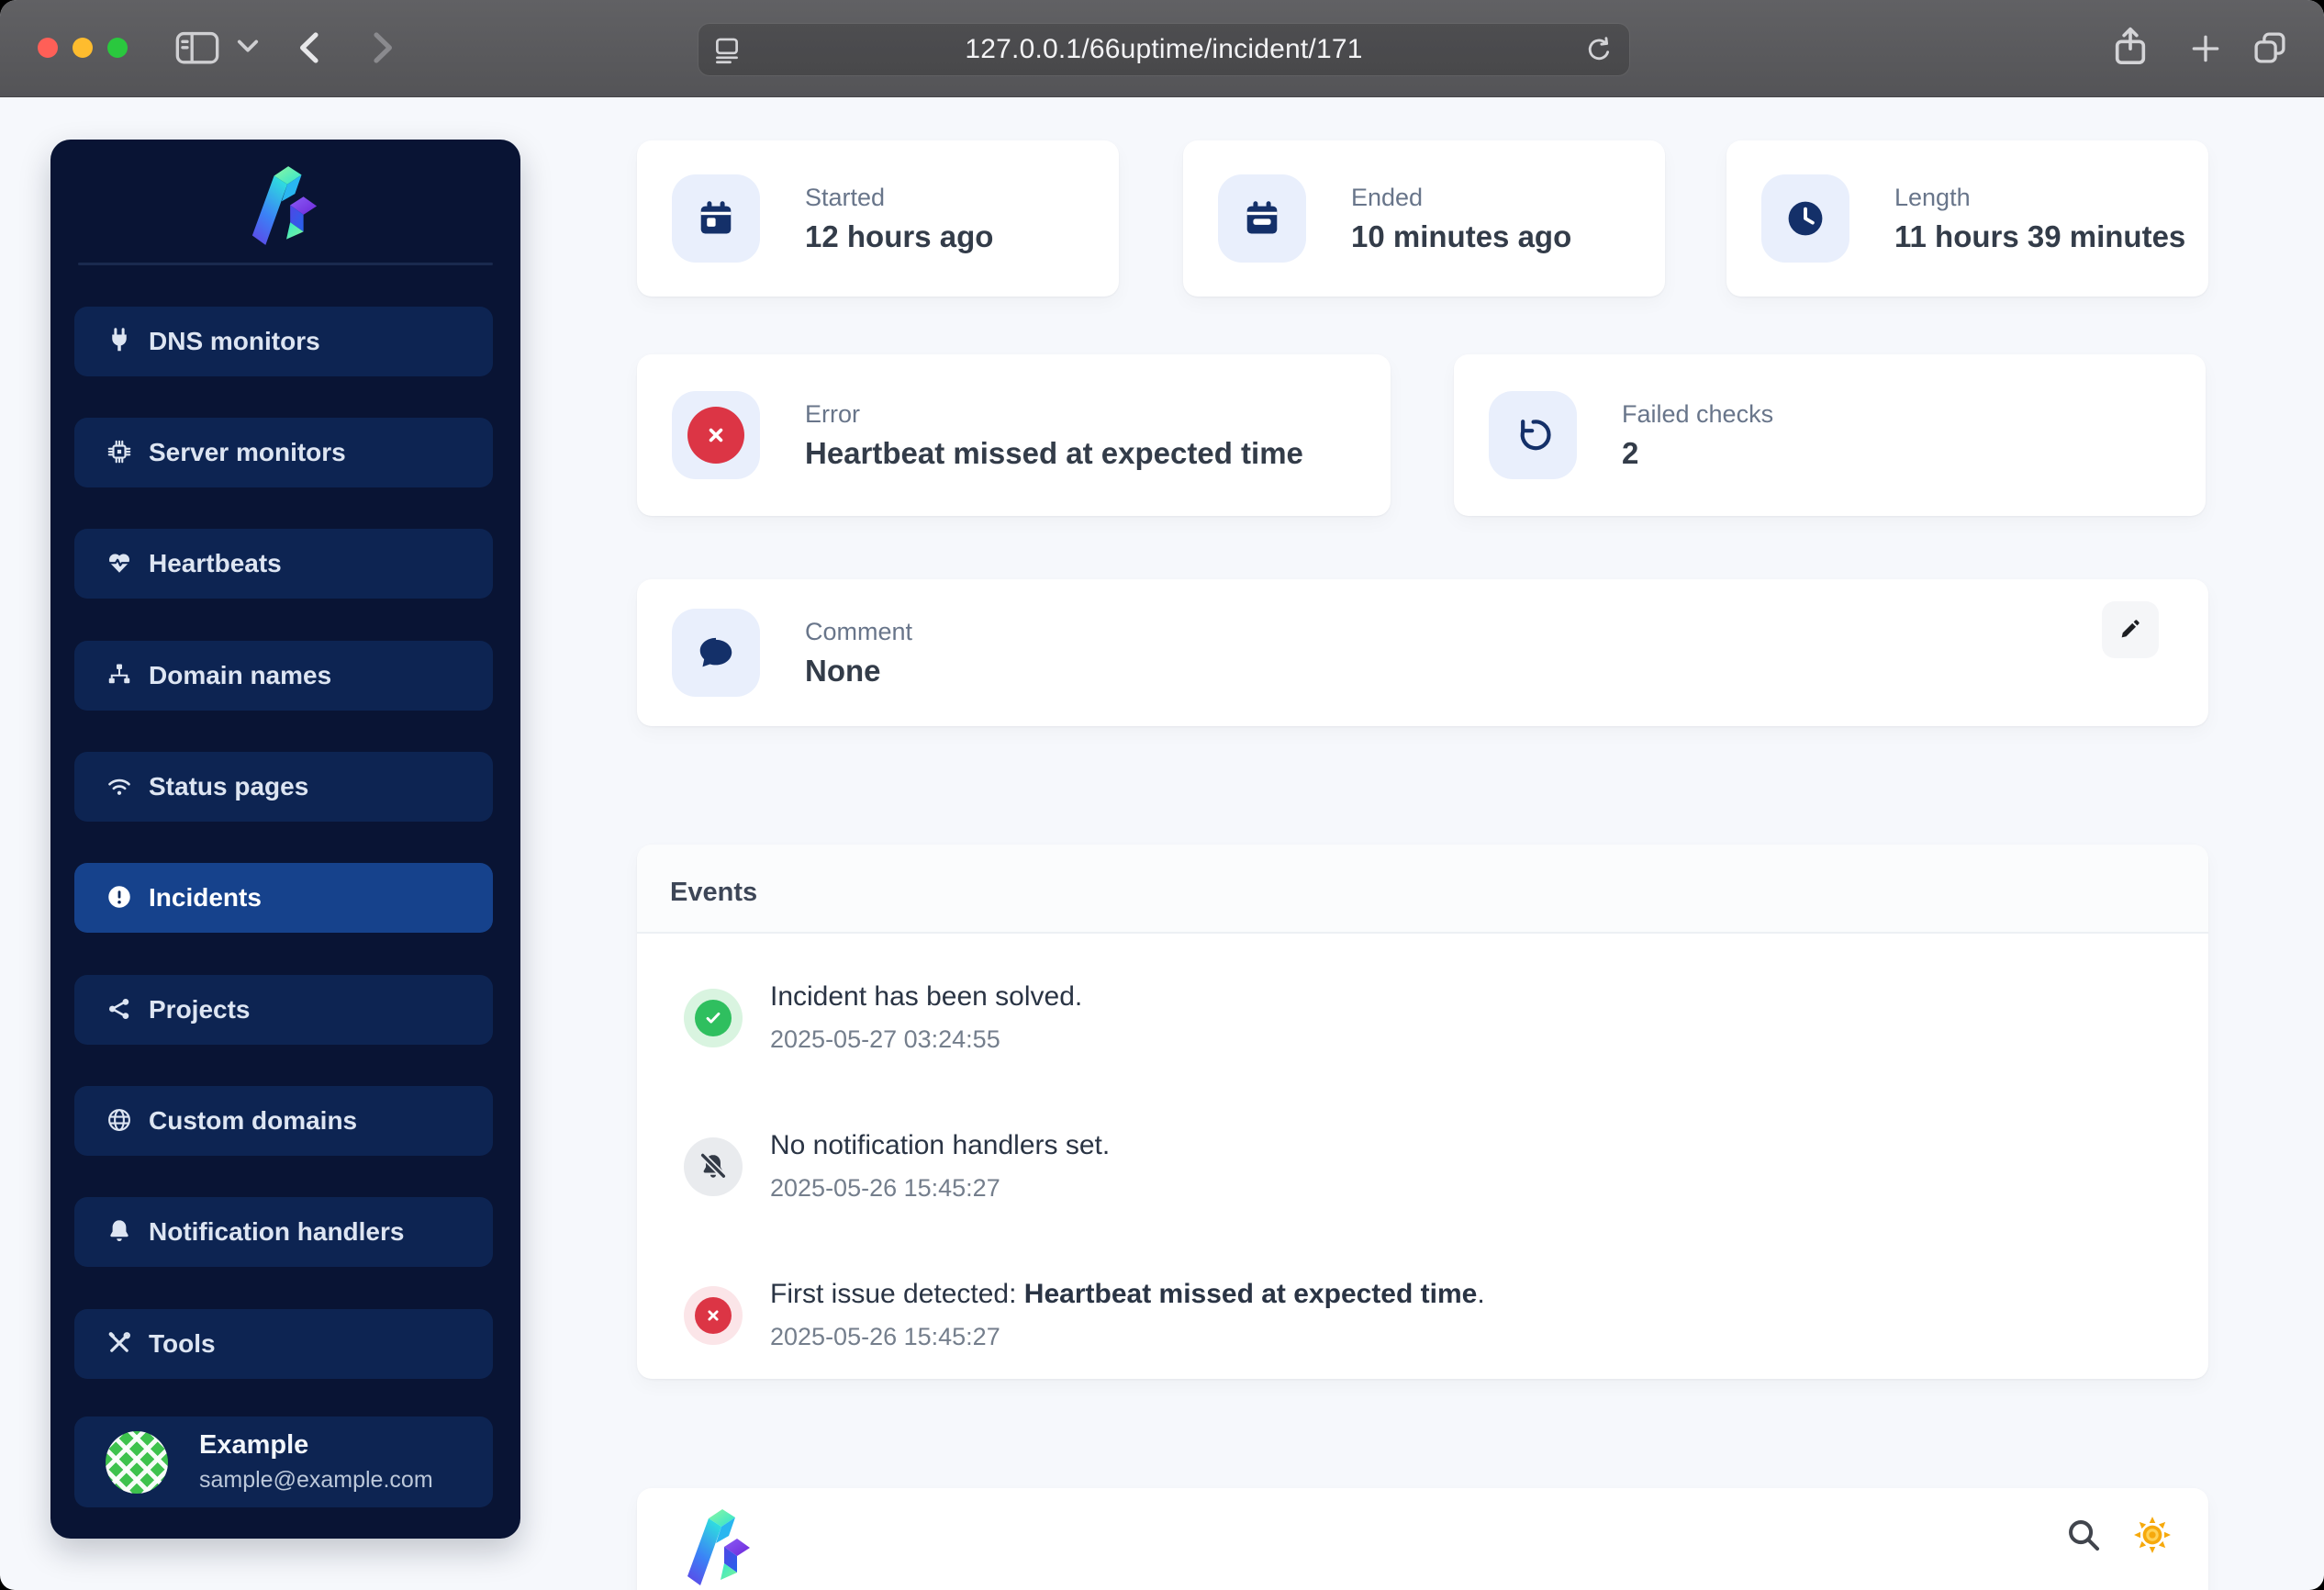 The height and width of the screenshot is (1590, 2324). I want to click on comment-icon, so click(716, 653).